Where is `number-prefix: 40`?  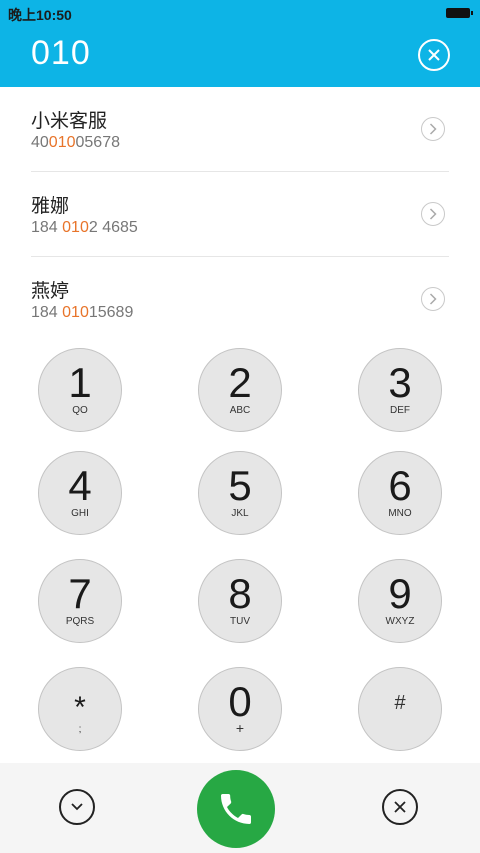 number-prefix: 40 is located at coordinates (40, 142).